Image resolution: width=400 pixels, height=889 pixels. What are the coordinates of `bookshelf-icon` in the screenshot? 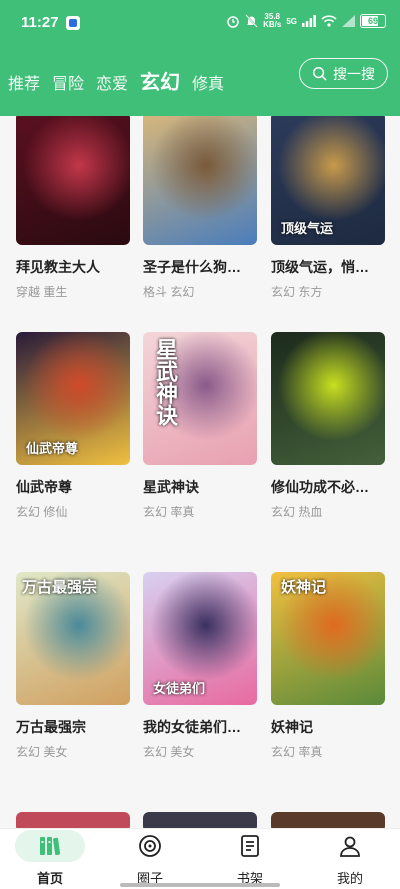 It's located at (250, 846).